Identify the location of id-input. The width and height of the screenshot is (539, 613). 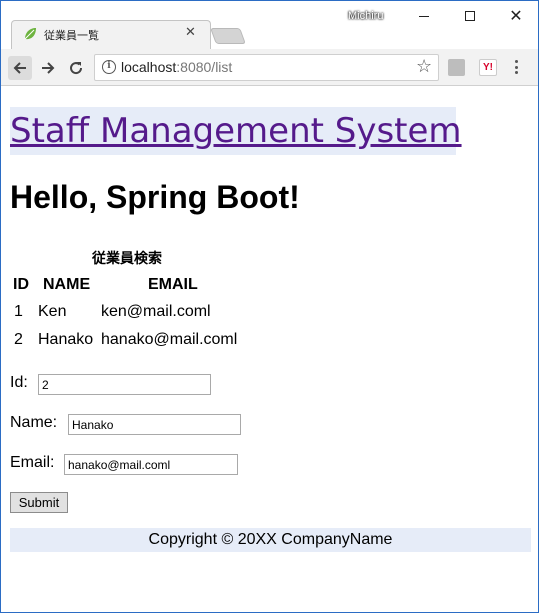
(124, 384).